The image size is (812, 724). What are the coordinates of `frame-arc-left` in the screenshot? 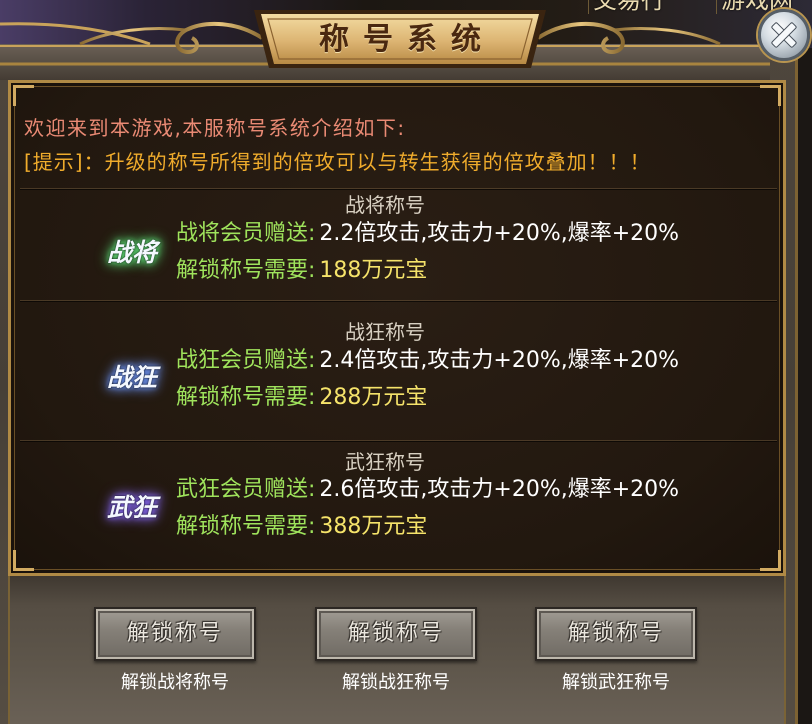 It's located at (75, 34).